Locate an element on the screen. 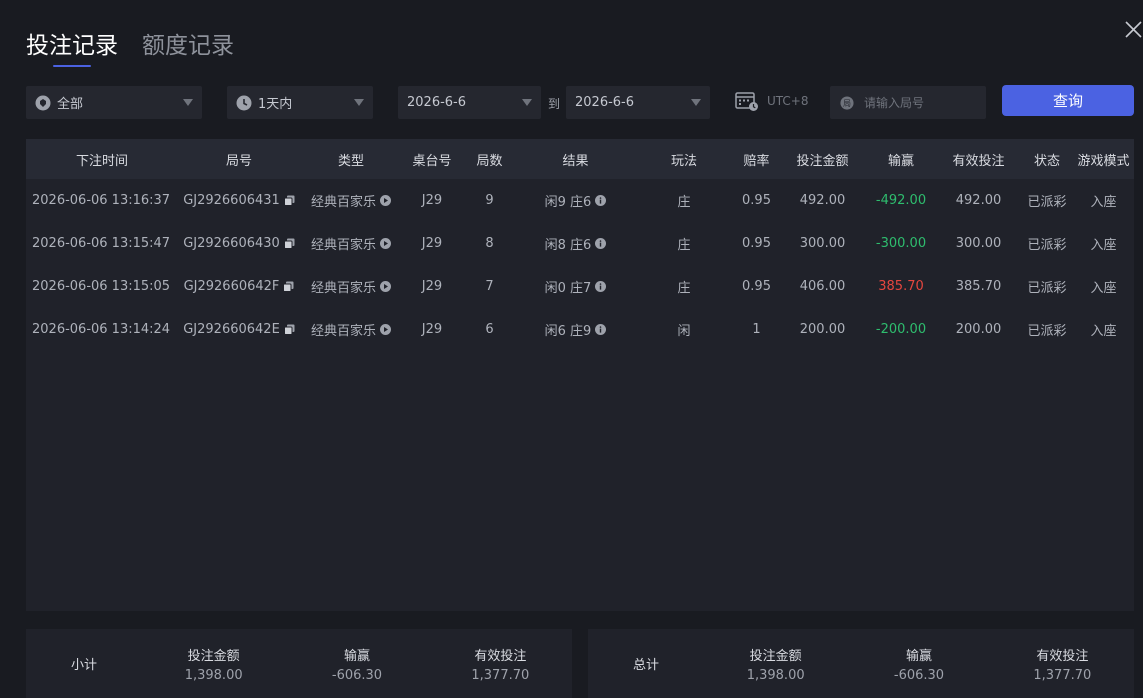  total-valid-value: 1,377.70 is located at coordinates (1062, 675).